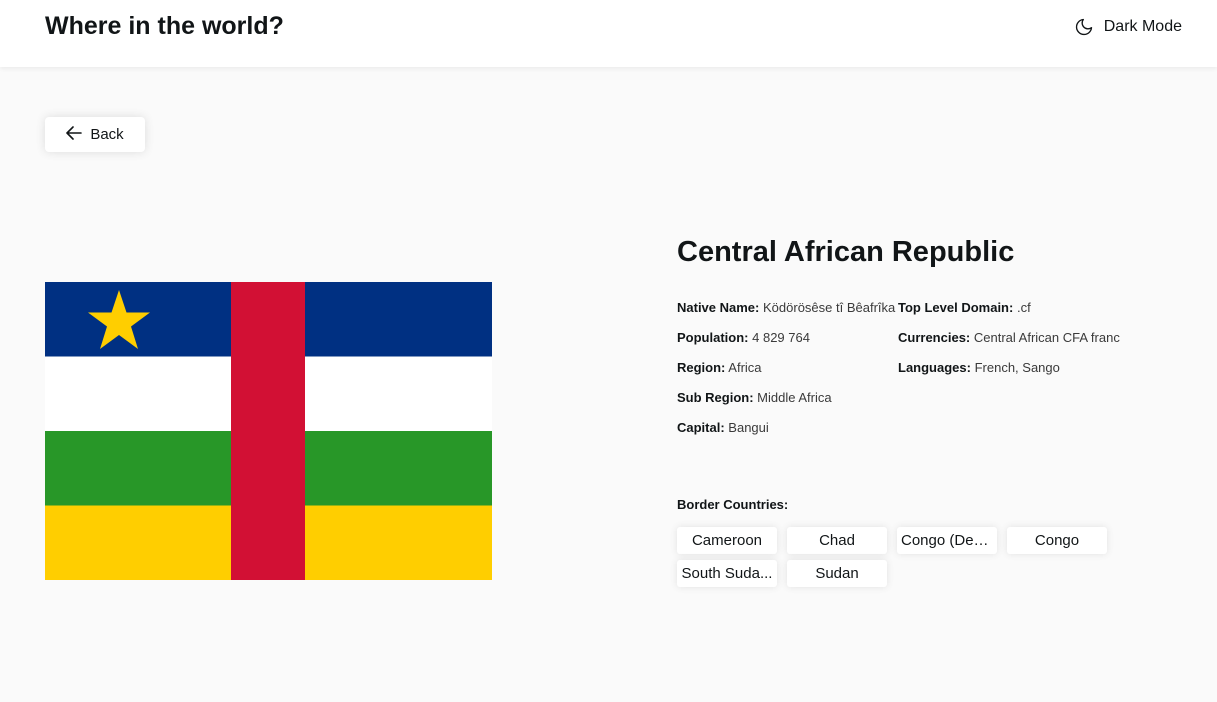  What do you see at coordinates (786, 307) in the screenshot?
I see `detail-native-name: Native Name: Ködörösêse tî Bêafrîka` at bounding box center [786, 307].